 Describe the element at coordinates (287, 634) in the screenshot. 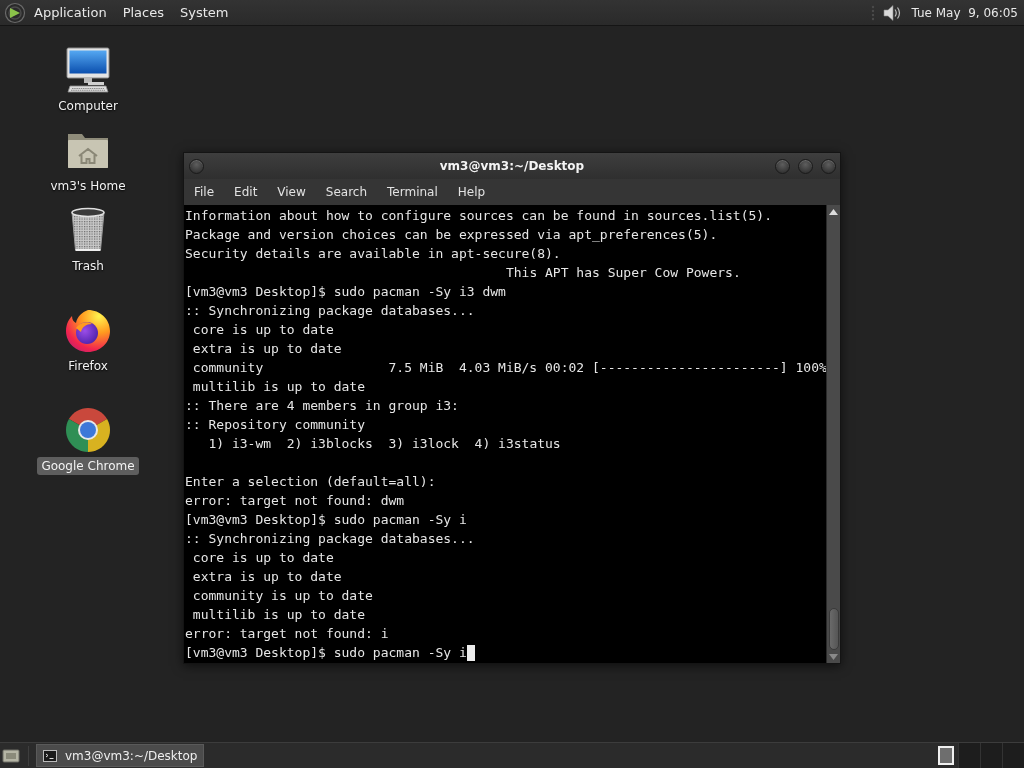

I see `terminal-line: error: target not found: i` at that location.